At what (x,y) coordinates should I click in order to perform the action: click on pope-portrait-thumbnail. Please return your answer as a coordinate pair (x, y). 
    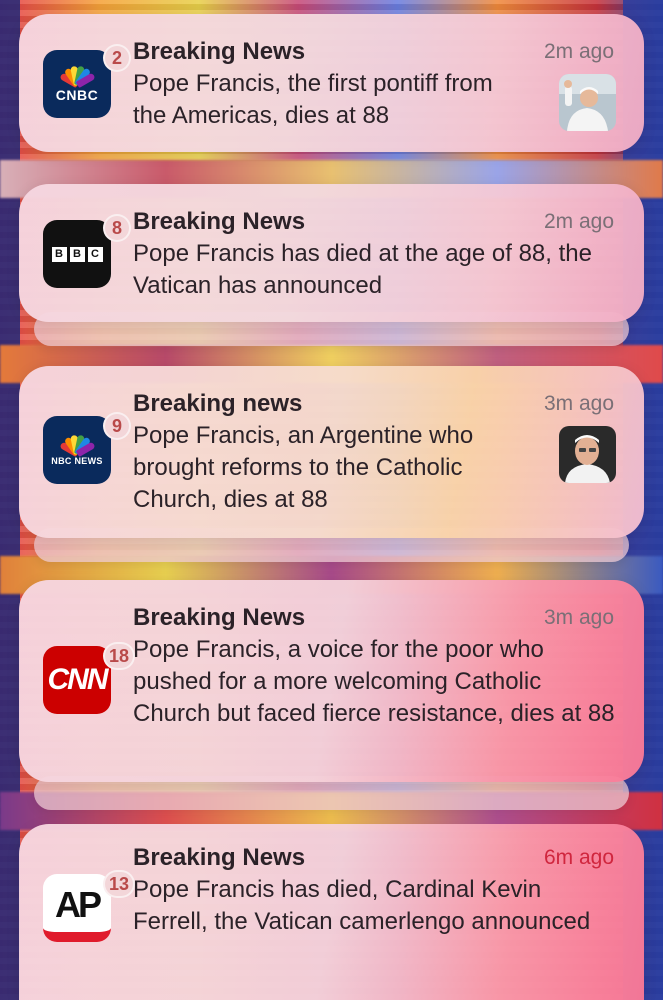
    Looking at the image, I should click on (587, 454).